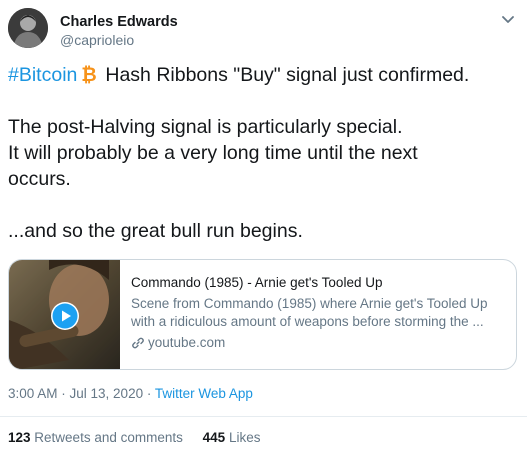  Describe the element at coordinates (318, 343) in the screenshot. I see `card-domain: youtube.com` at that location.